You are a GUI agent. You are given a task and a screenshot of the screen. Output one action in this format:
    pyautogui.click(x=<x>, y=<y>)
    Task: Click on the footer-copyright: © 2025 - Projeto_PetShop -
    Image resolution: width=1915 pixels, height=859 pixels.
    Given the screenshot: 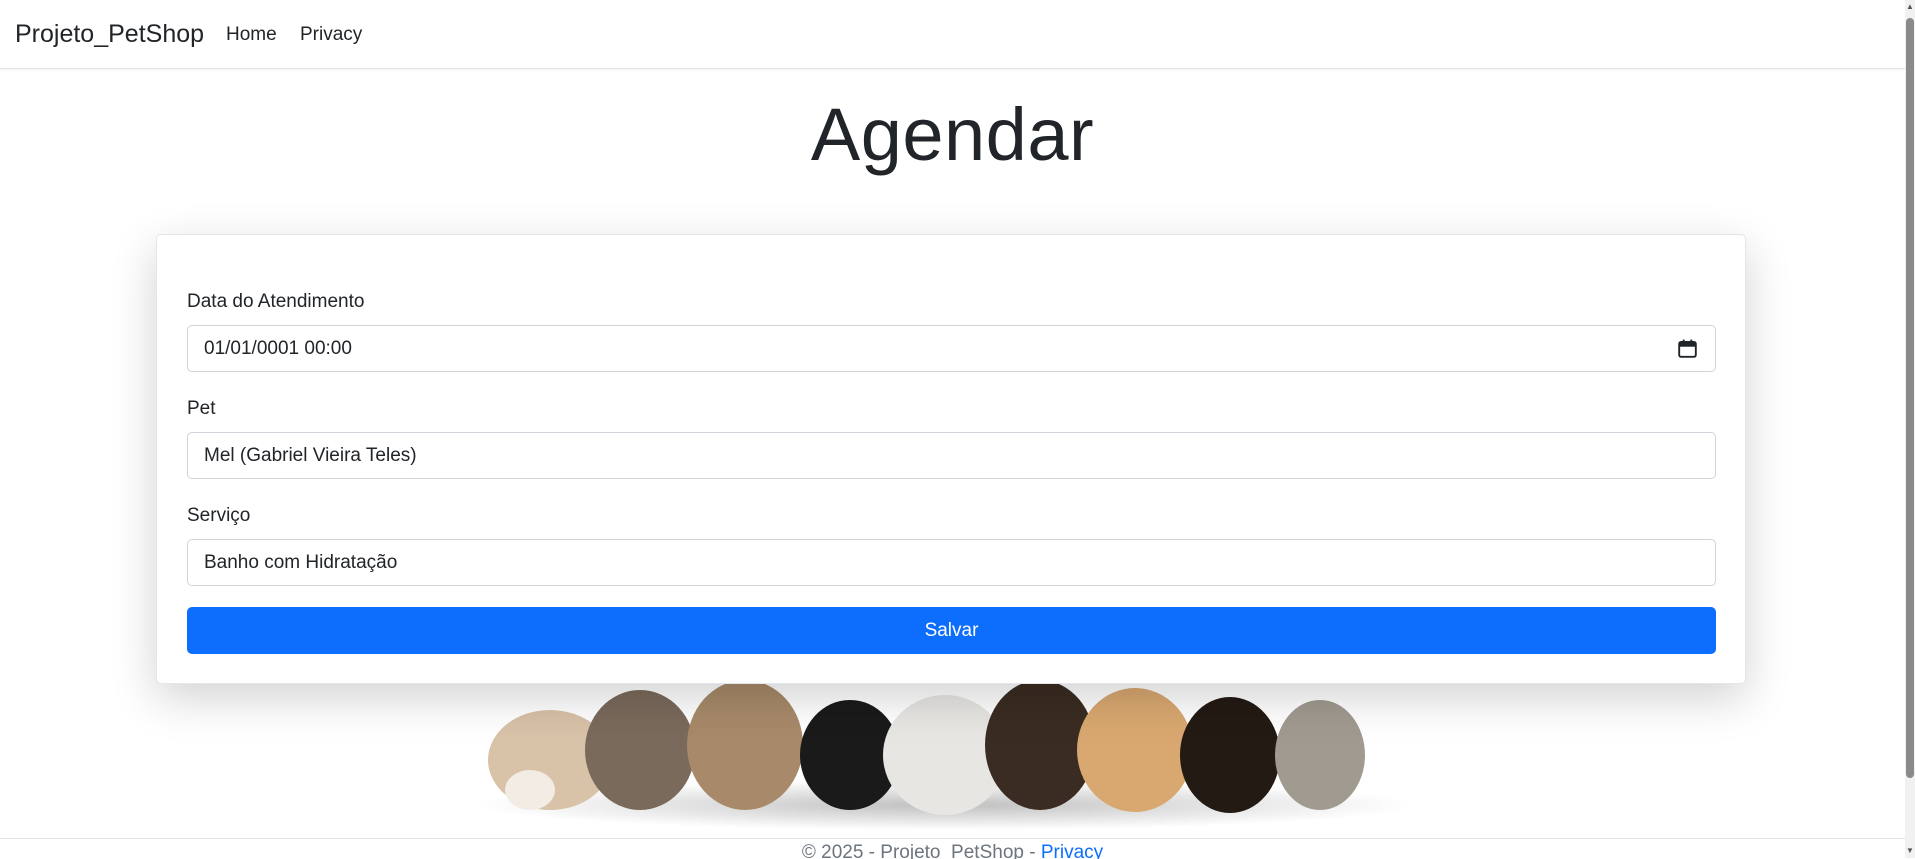 What is the action you would take?
    pyautogui.click(x=921, y=850)
    